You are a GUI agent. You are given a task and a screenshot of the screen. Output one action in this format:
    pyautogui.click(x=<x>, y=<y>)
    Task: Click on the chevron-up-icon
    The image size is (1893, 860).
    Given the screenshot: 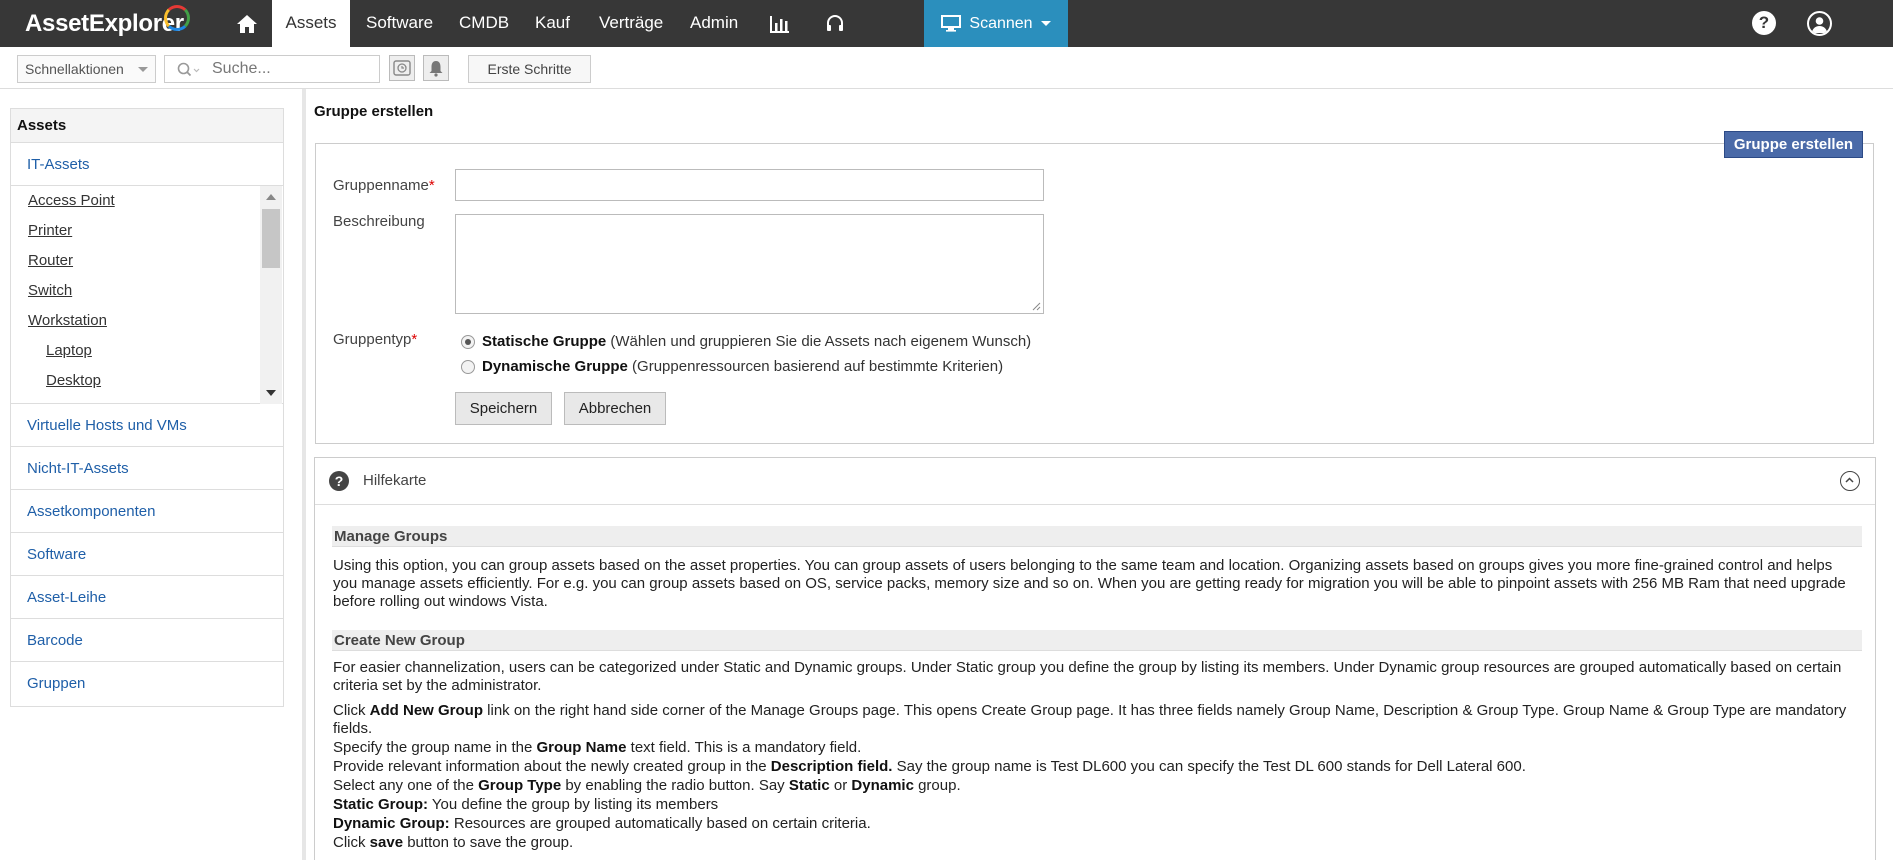 What is the action you would take?
    pyautogui.click(x=1849, y=480)
    